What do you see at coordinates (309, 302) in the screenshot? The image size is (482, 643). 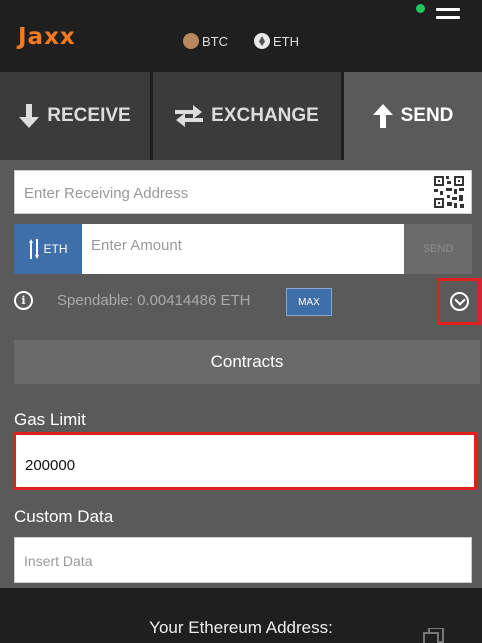 I see `max-button: MAX` at bounding box center [309, 302].